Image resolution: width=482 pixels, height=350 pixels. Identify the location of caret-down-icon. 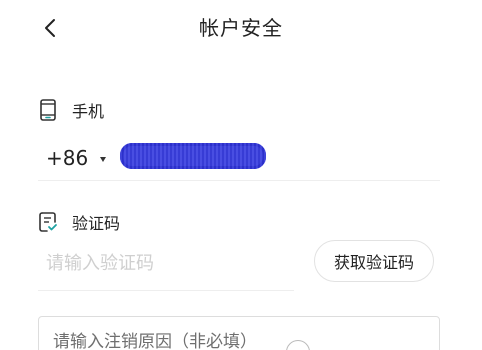
(103, 159).